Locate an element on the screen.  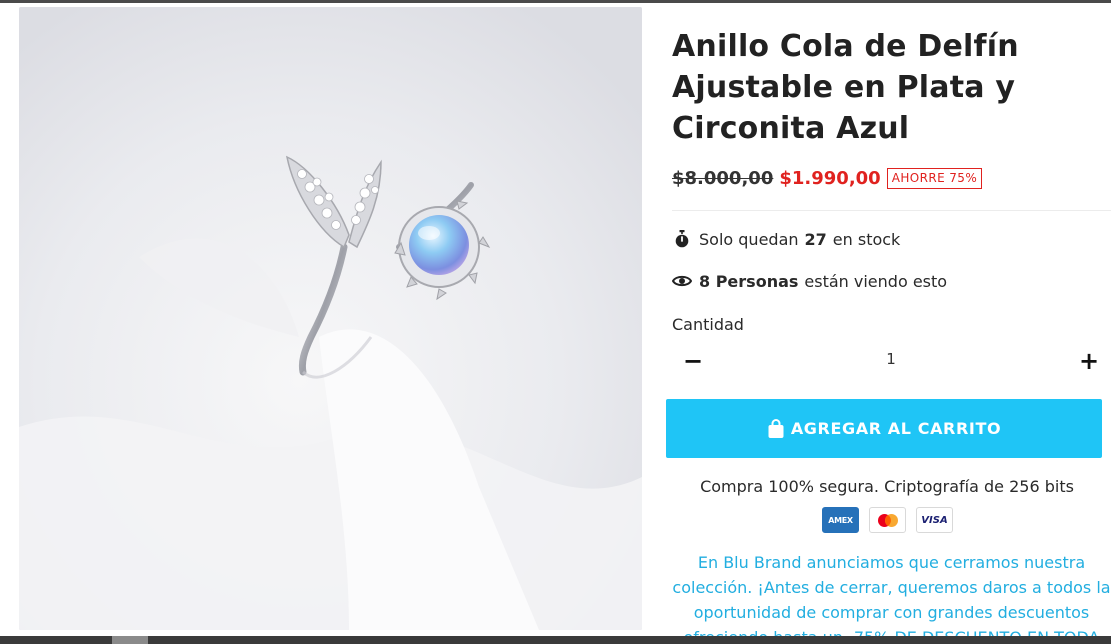
price-row: $8.000,00 $1.990,00 AHORRE 75% is located at coordinates (827, 178).